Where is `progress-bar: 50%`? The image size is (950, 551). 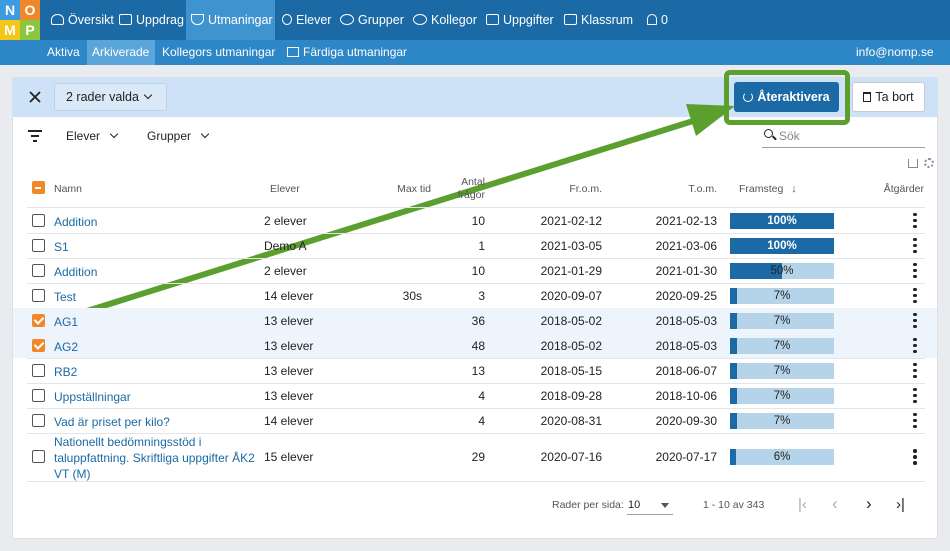
progress-bar: 50% is located at coordinates (782, 270).